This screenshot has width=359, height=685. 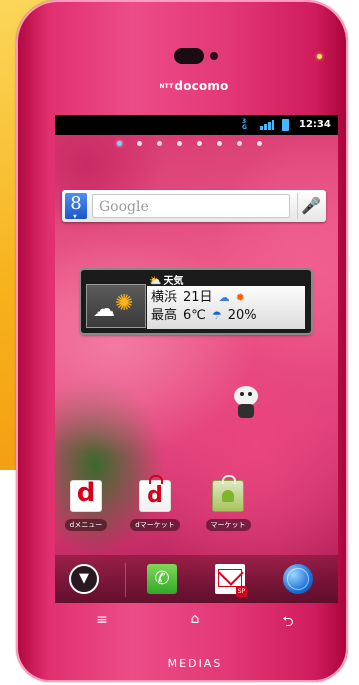 I want to click on sun-icon: ✹, so click(x=240, y=297).